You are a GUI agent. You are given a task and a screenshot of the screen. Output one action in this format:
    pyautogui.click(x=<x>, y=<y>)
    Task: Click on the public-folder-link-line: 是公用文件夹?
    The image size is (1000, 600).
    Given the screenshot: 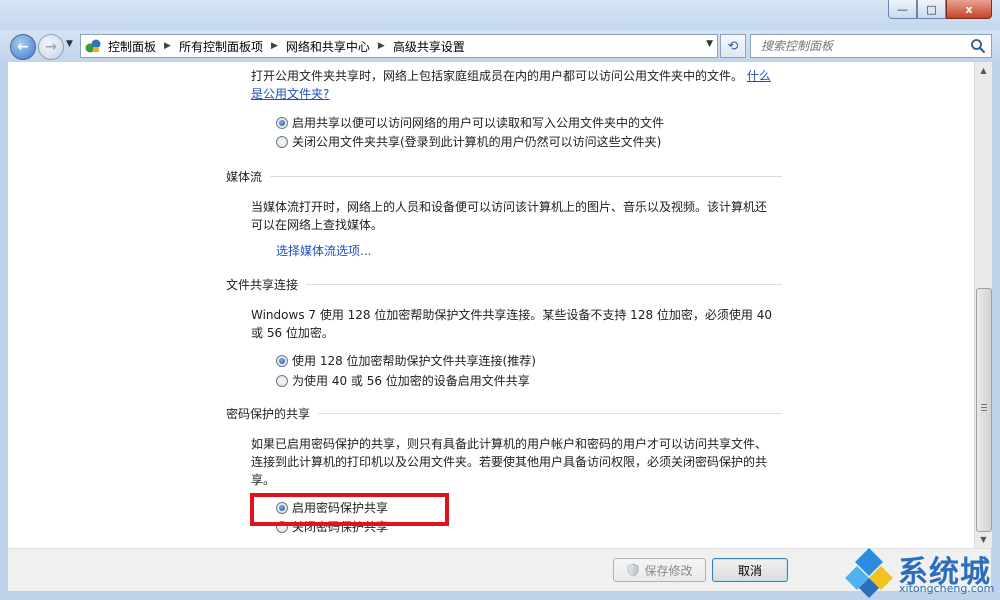 What is the action you would take?
    pyautogui.click(x=290, y=94)
    